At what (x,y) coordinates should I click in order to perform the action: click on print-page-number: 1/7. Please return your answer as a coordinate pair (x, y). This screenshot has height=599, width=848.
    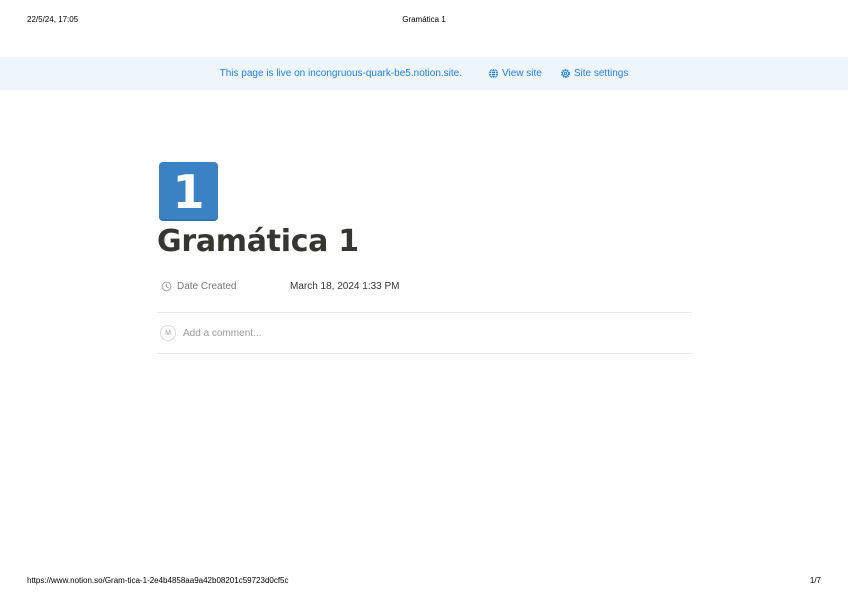
    Looking at the image, I should click on (815, 580).